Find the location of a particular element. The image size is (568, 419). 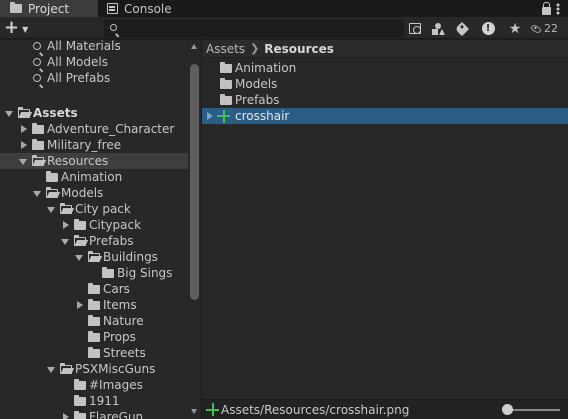

hidden-packages-toggle: 22 is located at coordinates (549, 28).